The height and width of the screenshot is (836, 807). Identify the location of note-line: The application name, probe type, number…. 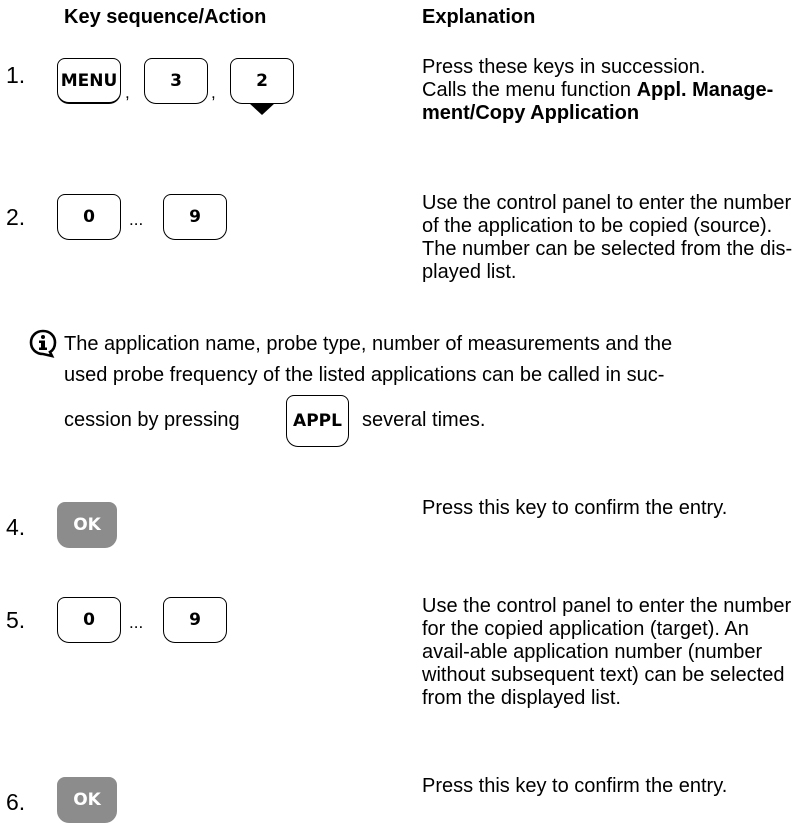
(368, 344).